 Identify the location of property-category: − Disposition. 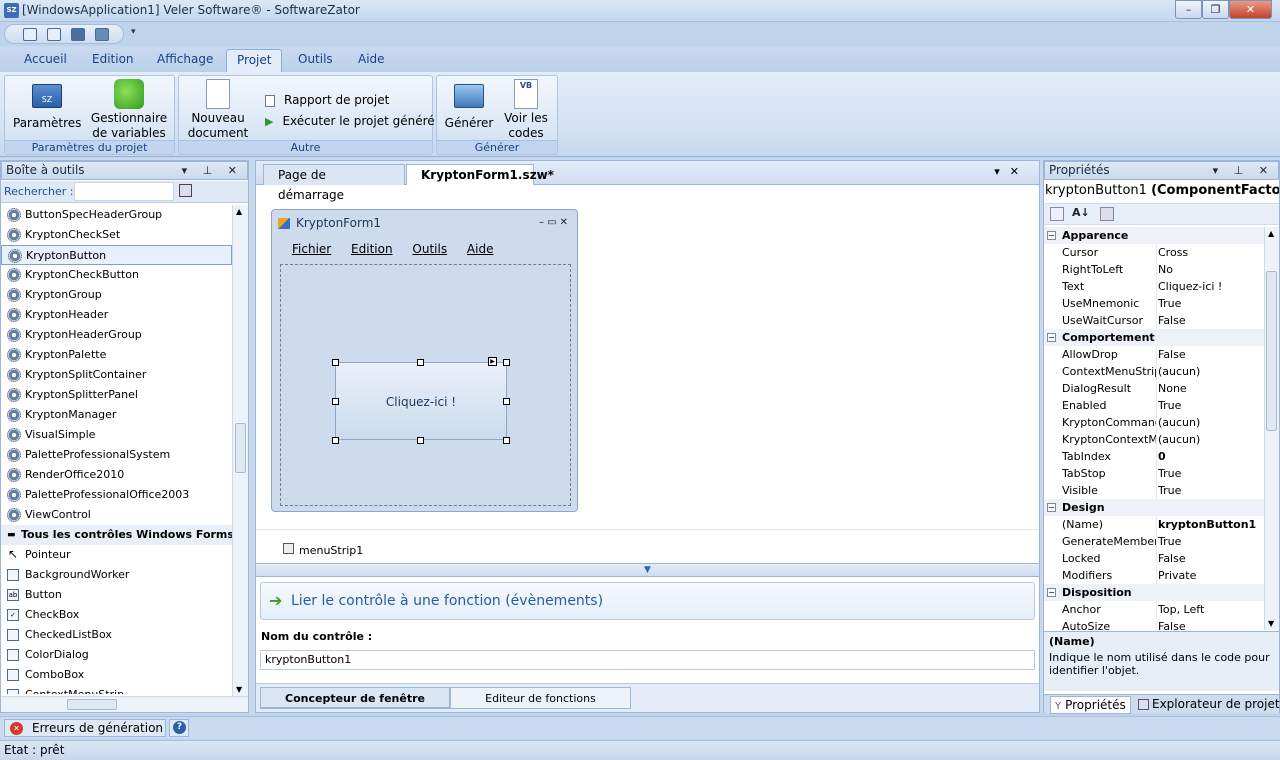
(1154, 592).